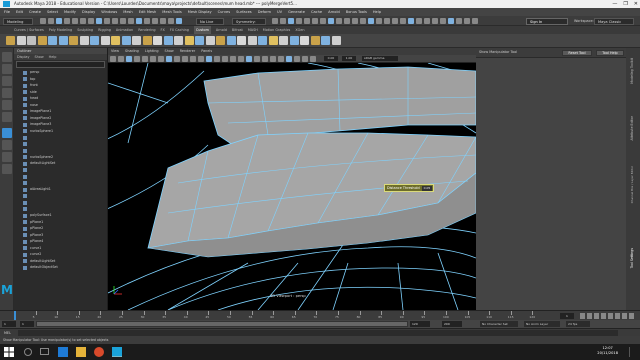 The image size is (640, 360). Describe the element at coordinates (499, 324) in the screenshot. I see `character-set-dropdown: No Character Set` at that location.